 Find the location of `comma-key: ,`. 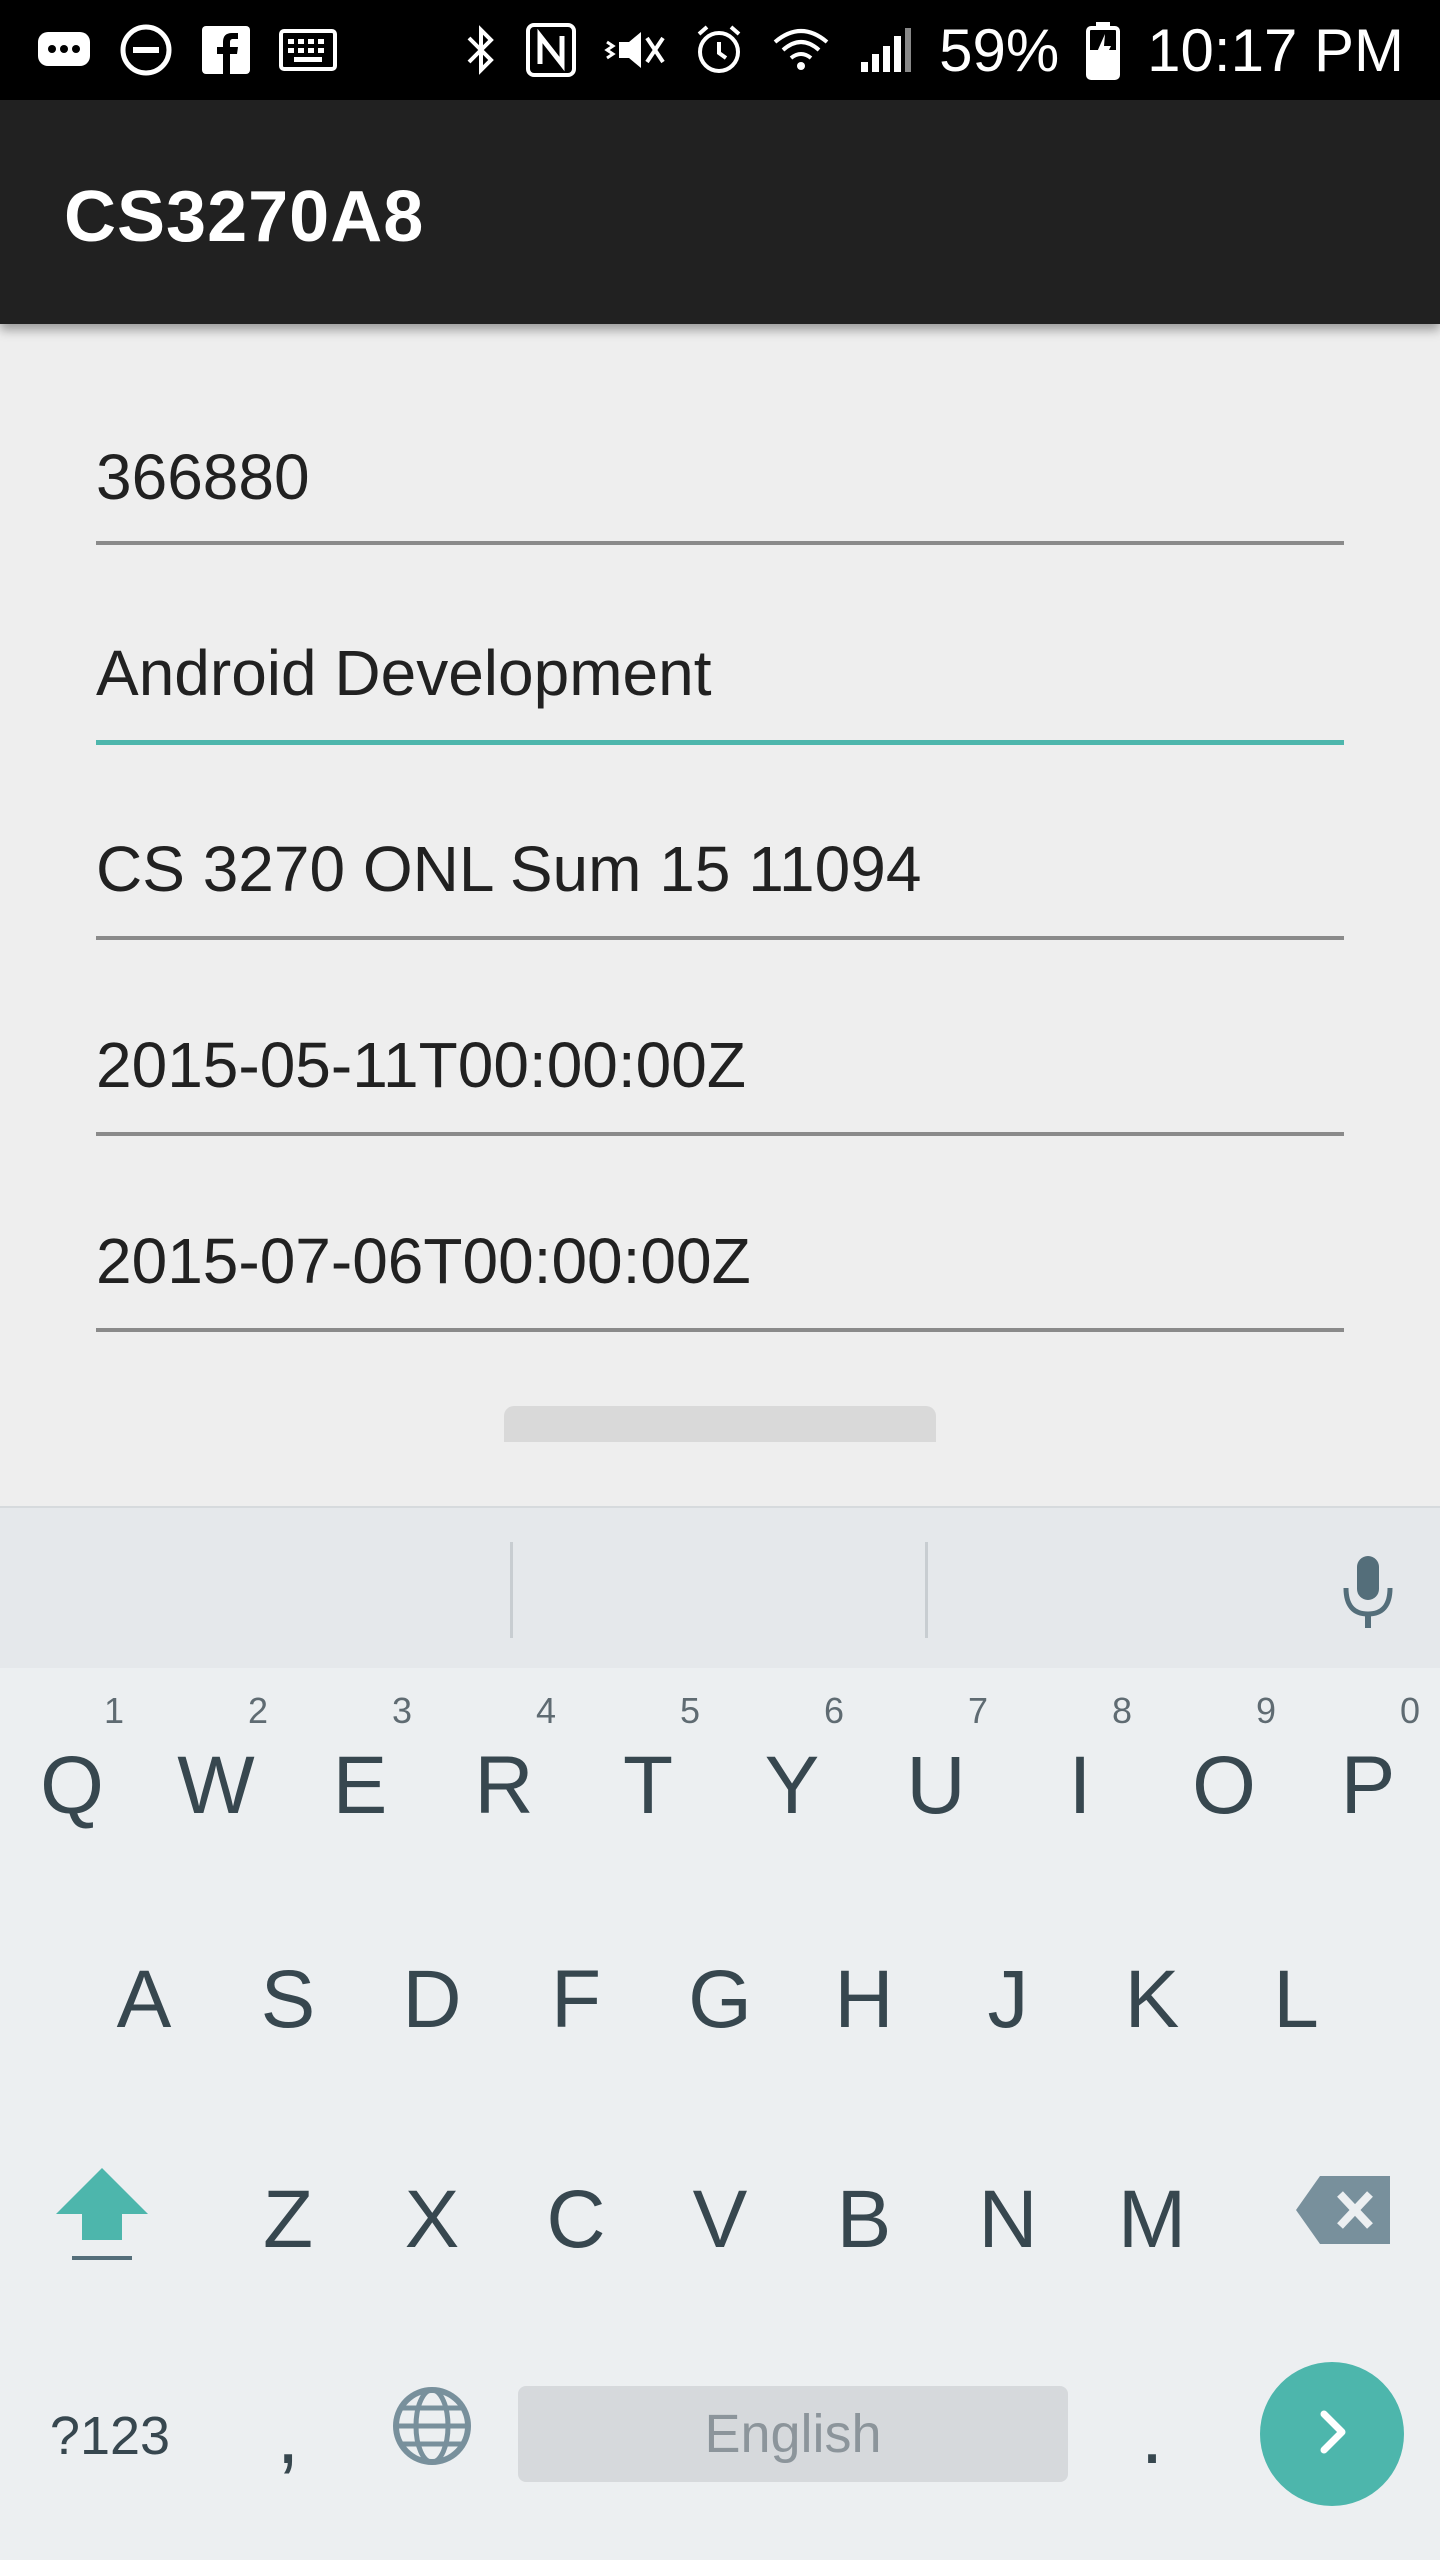

comma-key: , is located at coordinates (288, 2436).